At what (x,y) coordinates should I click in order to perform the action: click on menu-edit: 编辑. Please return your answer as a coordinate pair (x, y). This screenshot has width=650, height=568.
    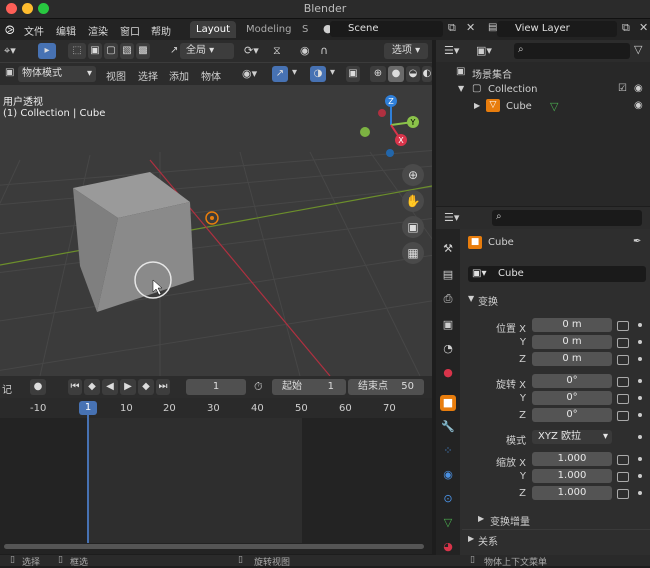
    Looking at the image, I should click on (66, 30).